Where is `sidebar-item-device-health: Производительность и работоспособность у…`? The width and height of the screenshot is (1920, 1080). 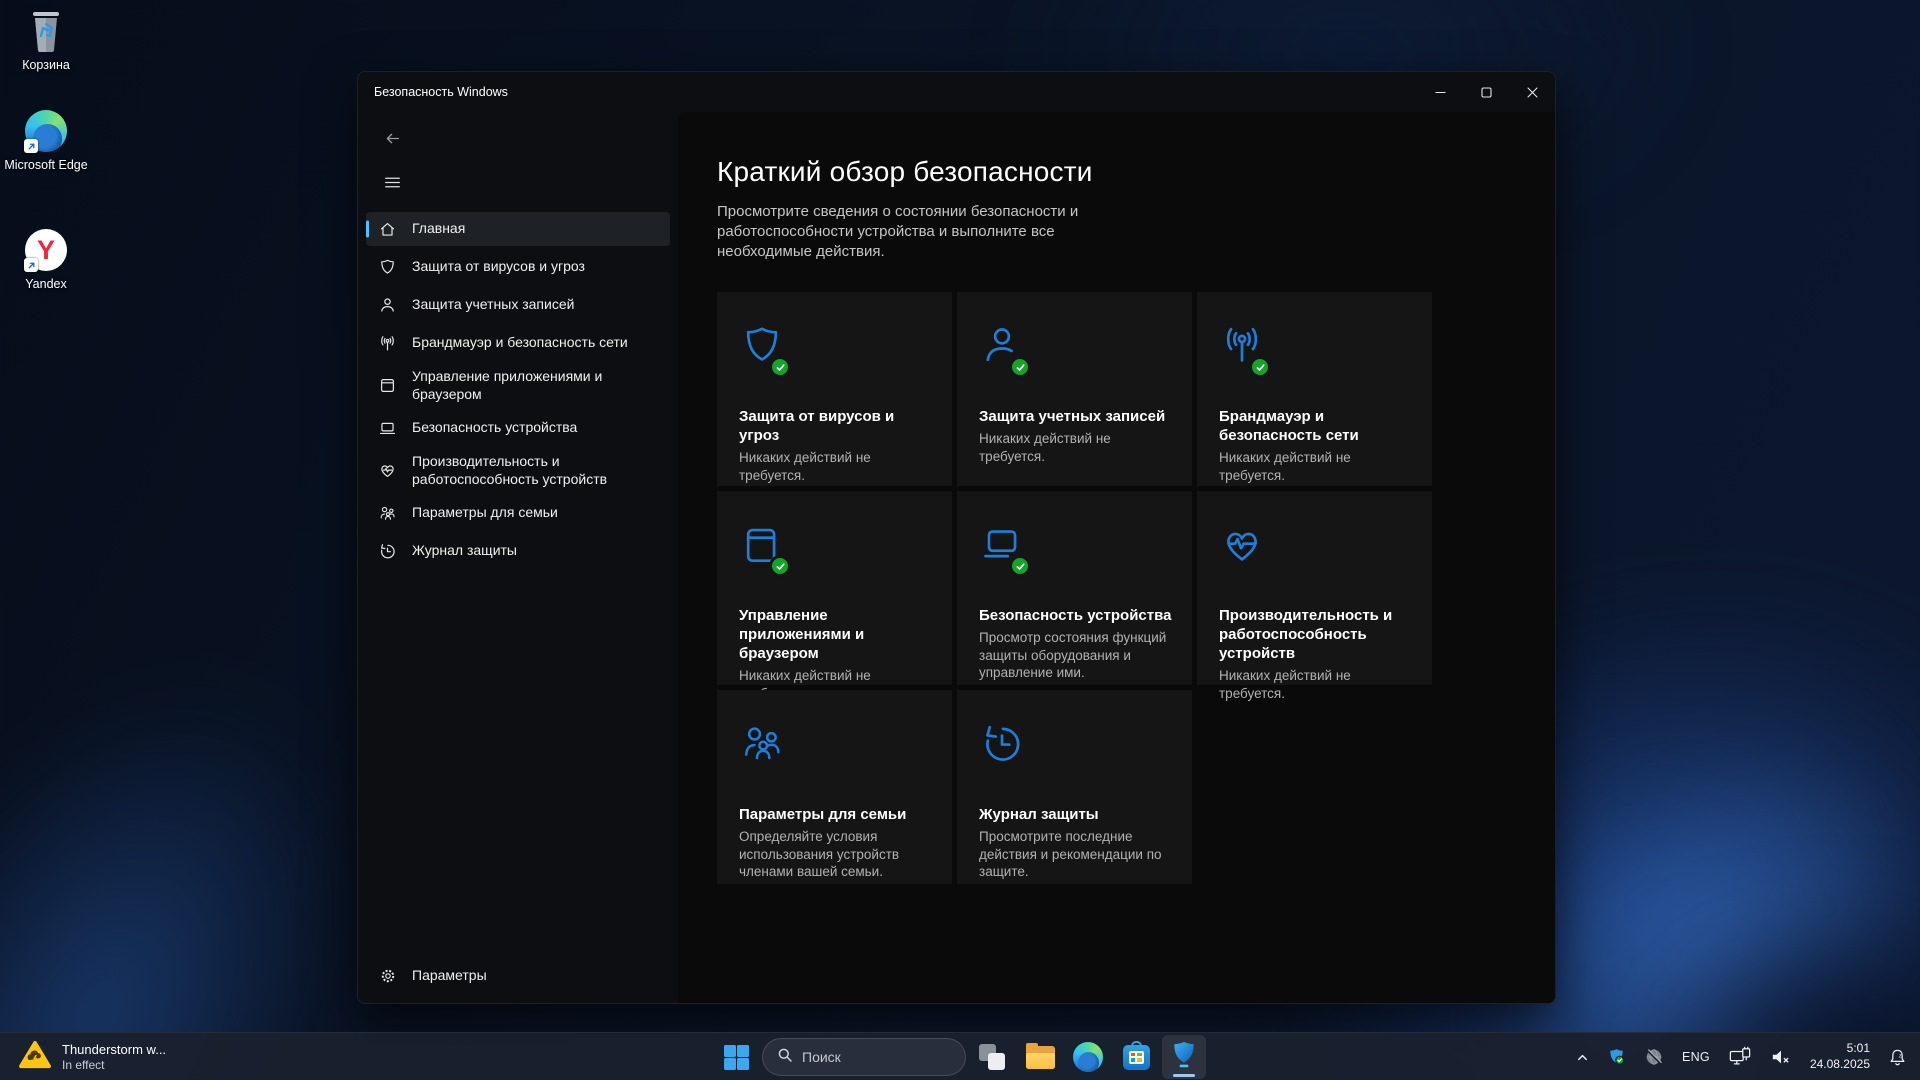 sidebar-item-device-health: Производительность и работоспособность у… is located at coordinates (518, 470).